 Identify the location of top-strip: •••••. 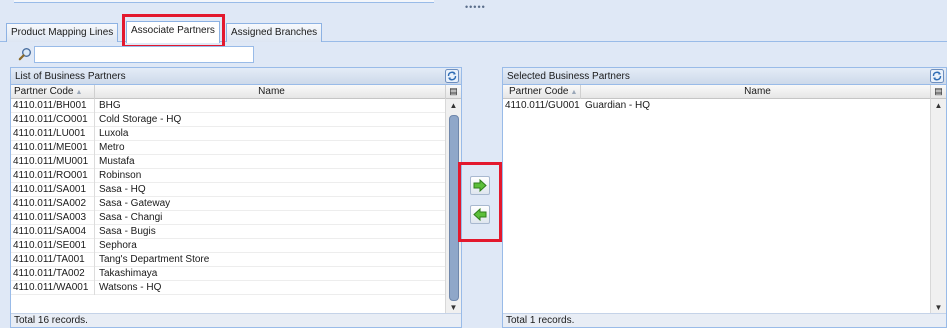
(473, 8).